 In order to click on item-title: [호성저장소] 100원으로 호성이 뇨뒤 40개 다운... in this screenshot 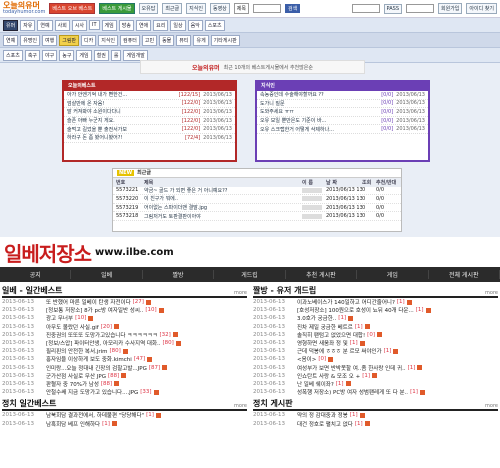, I will do `click(355, 310)`.